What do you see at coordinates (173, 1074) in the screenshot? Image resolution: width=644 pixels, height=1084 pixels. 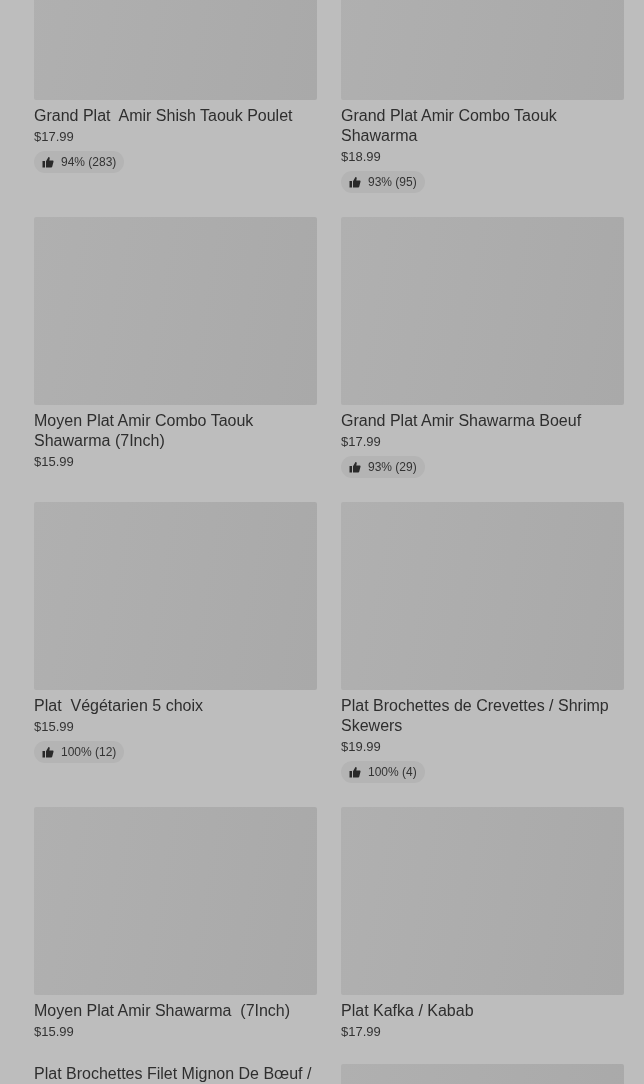 I see `dish-name: Plat Brochettes Filet Mignon De Bœuf /` at bounding box center [173, 1074].